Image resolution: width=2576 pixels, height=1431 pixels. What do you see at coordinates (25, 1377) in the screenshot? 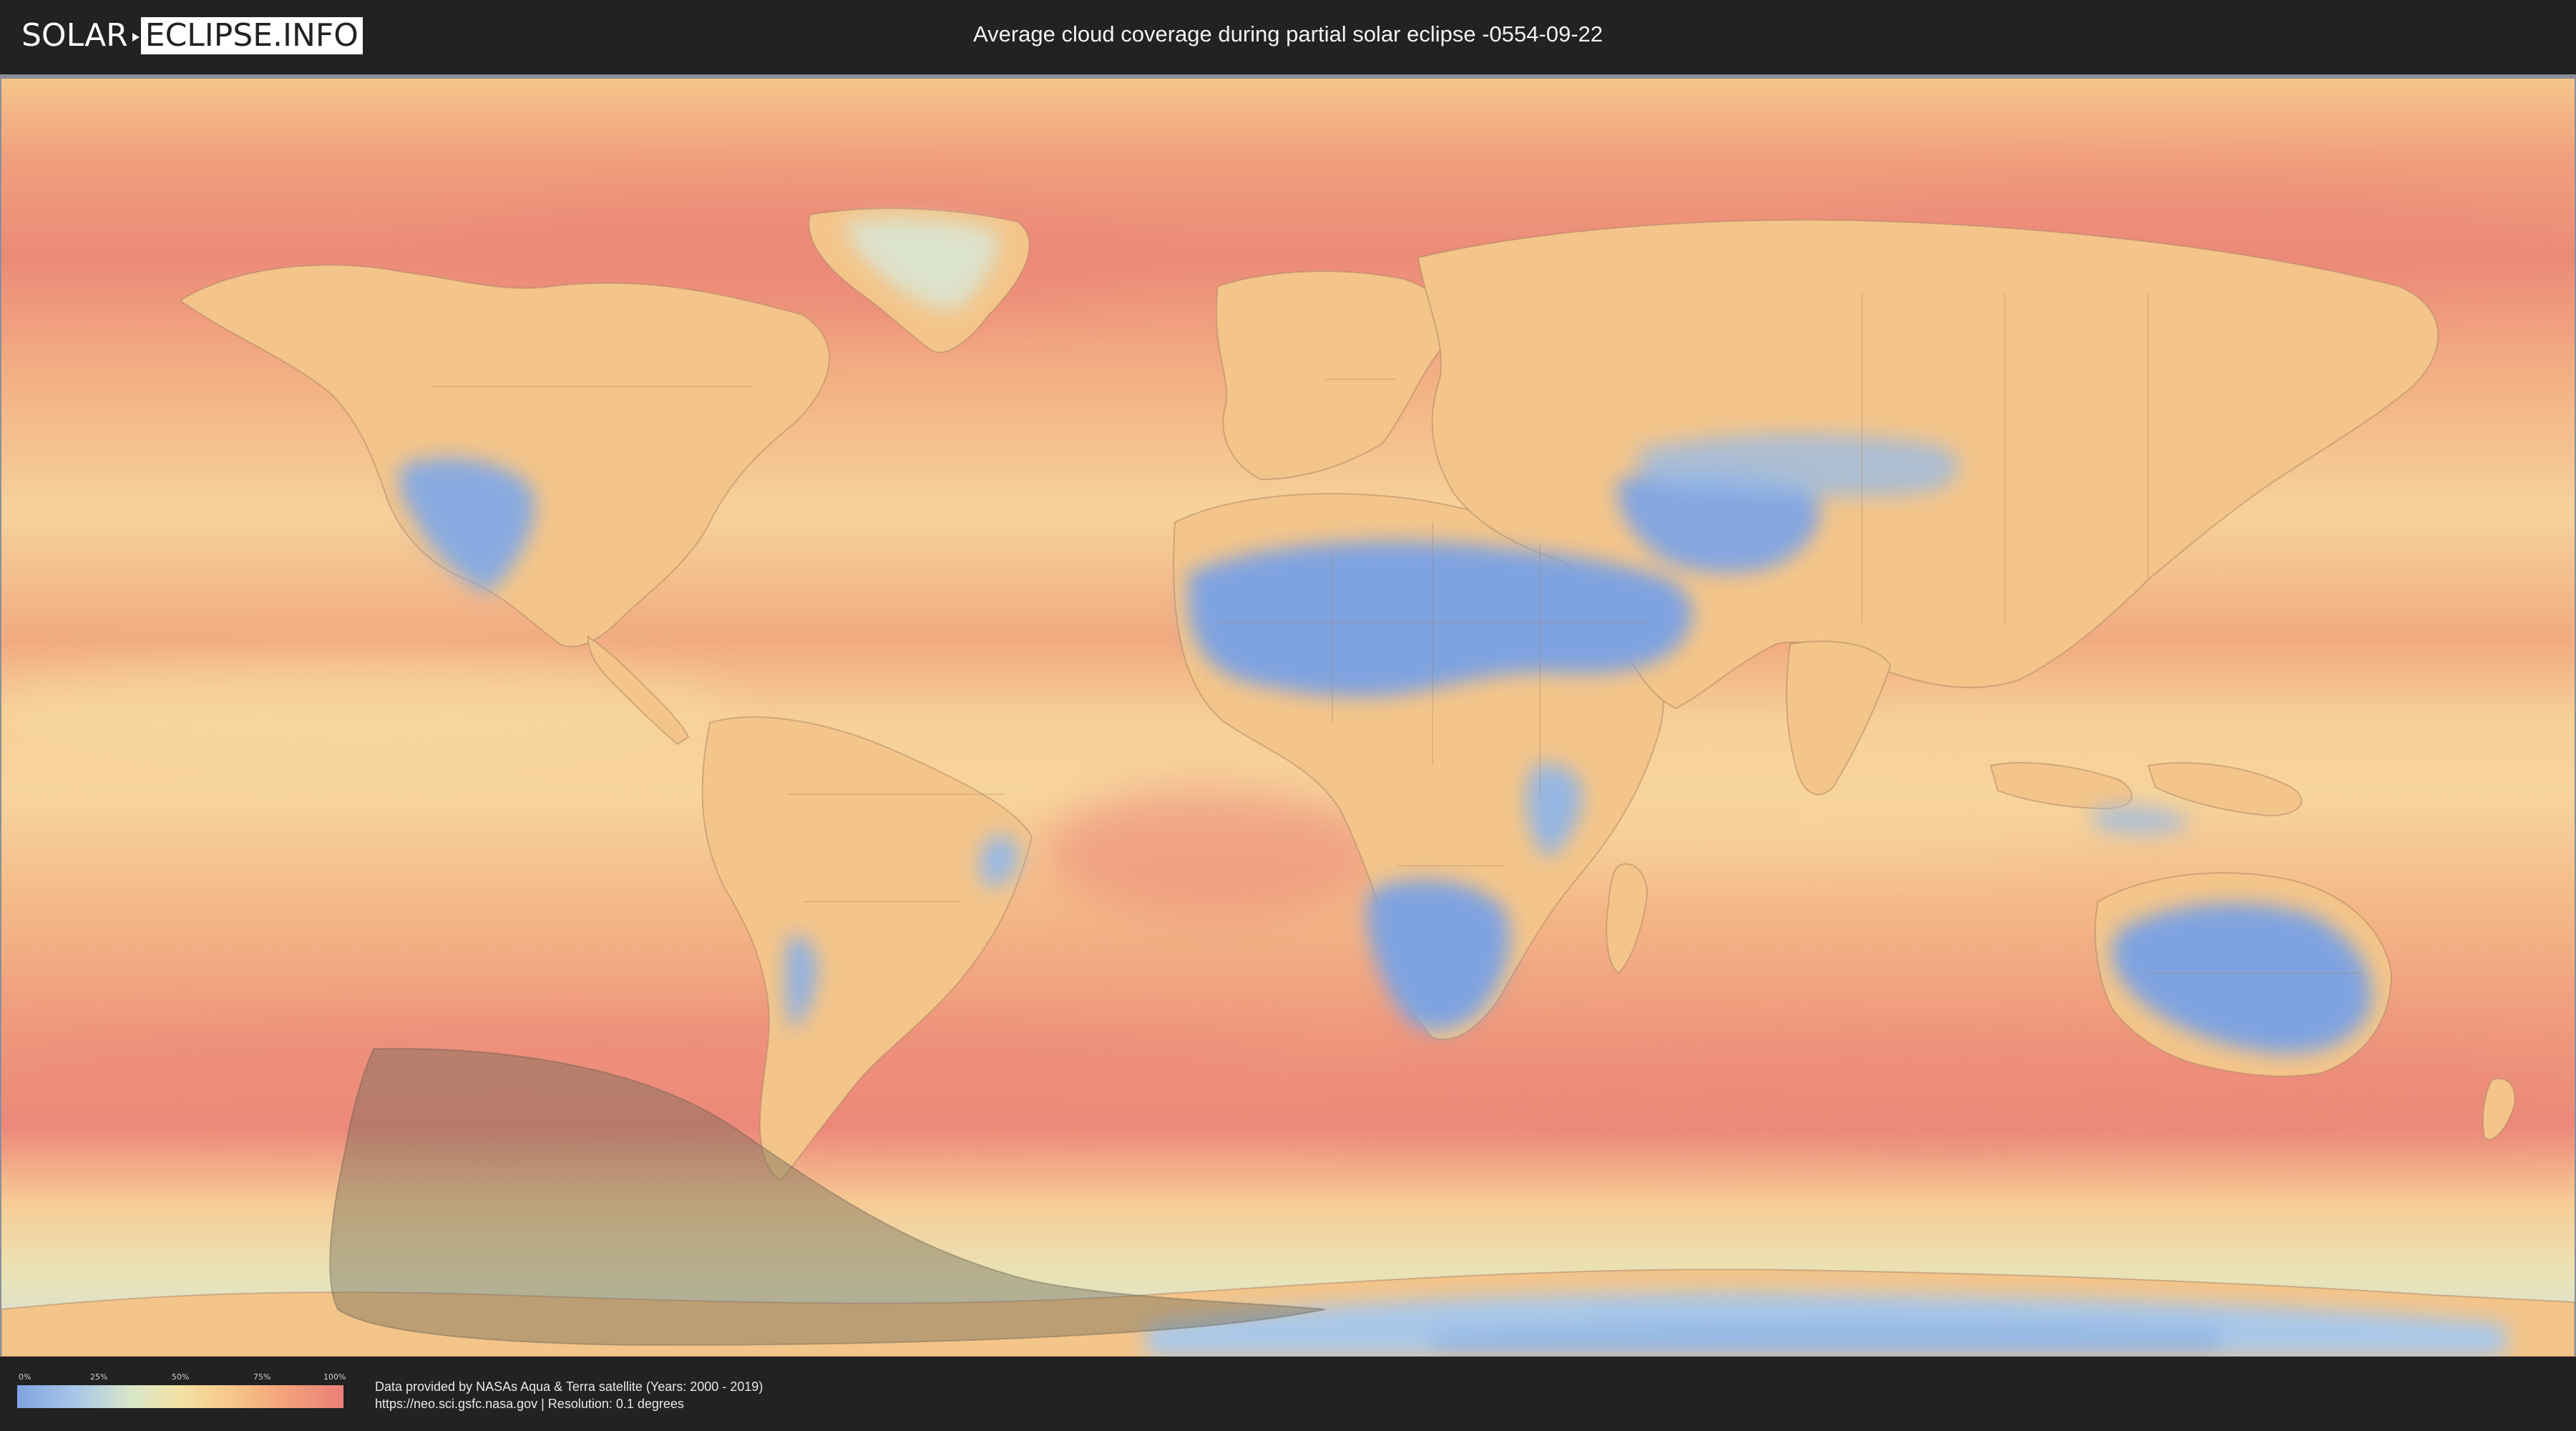
I see `legend-tick-0: 0%` at bounding box center [25, 1377].